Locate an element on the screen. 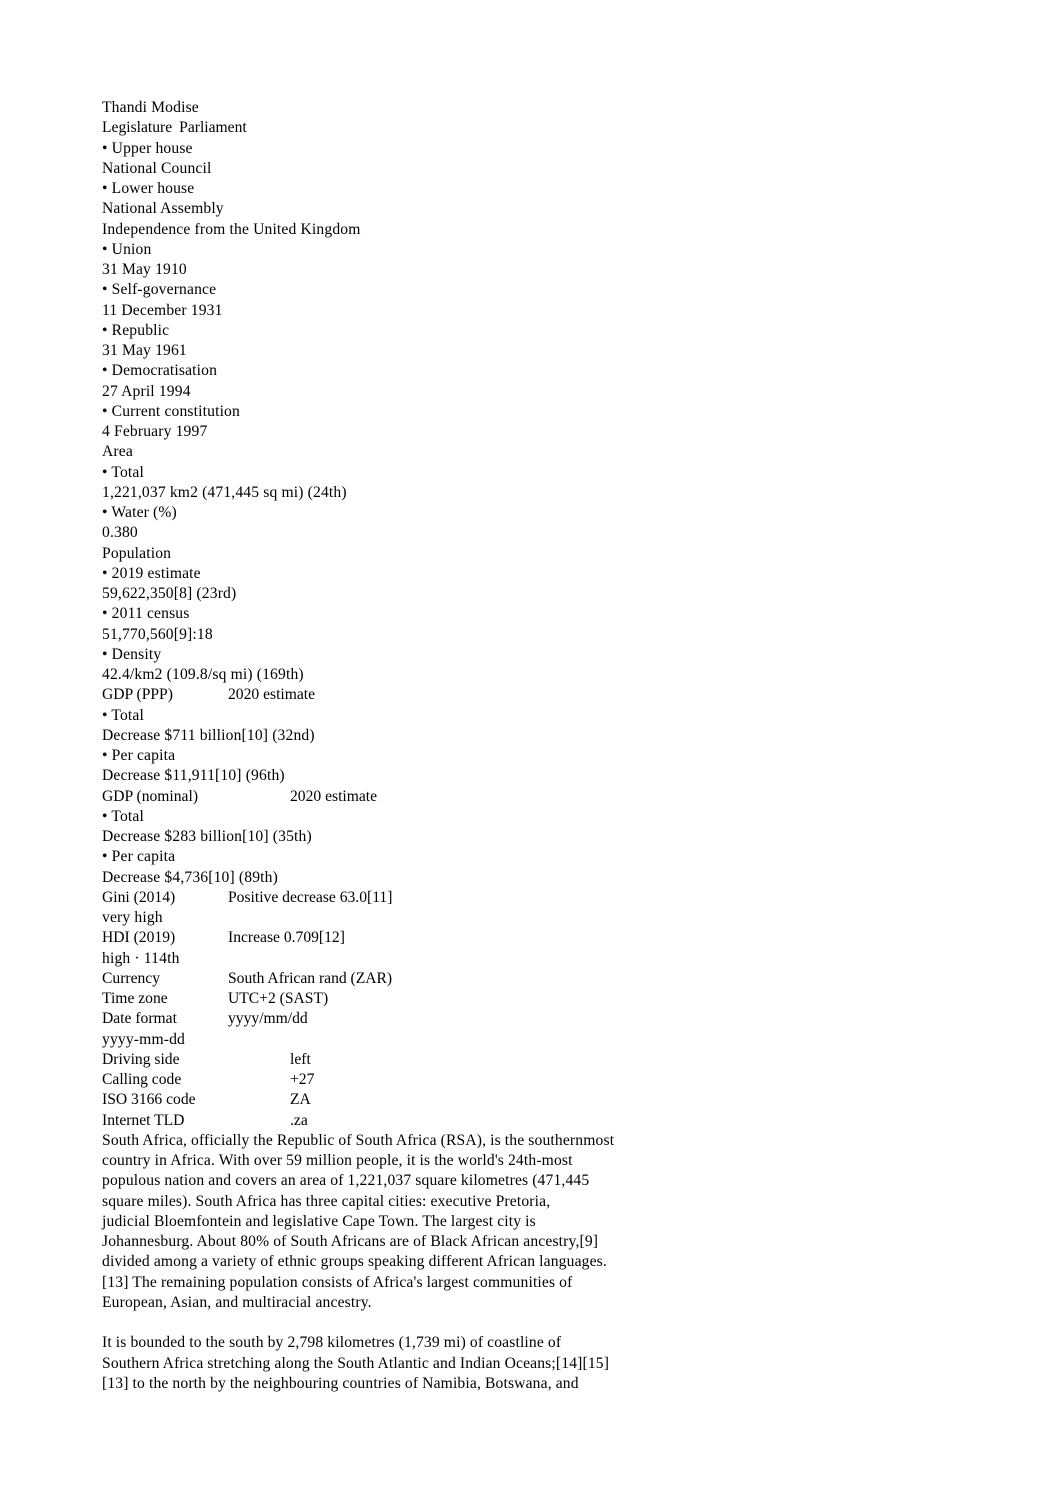 This screenshot has width=1062, height=1506. infobox-row-gini: Gini (2014) Positive decrease 63.0[11] is located at coordinates (402, 898).